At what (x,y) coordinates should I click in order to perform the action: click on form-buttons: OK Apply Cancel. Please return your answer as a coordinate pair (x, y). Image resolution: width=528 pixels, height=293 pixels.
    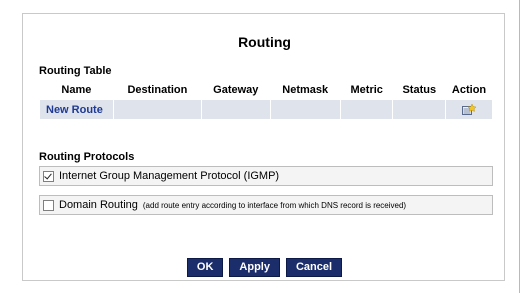
    Looking at the image, I should click on (264, 267).